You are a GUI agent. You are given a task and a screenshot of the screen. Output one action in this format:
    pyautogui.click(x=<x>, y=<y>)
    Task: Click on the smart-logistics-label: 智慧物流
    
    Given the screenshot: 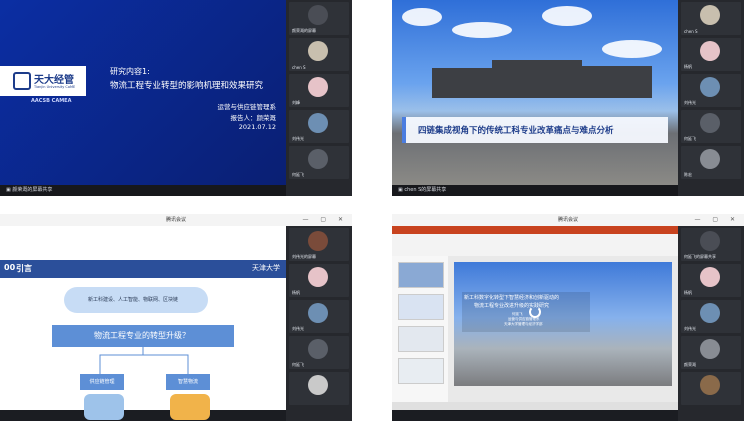 What is the action you would take?
    pyautogui.click(x=187, y=382)
    